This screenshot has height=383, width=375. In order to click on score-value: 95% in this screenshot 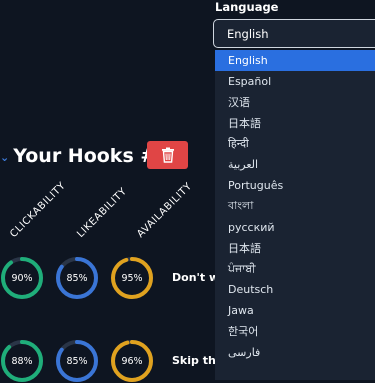, I will do `click(132, 278)`.